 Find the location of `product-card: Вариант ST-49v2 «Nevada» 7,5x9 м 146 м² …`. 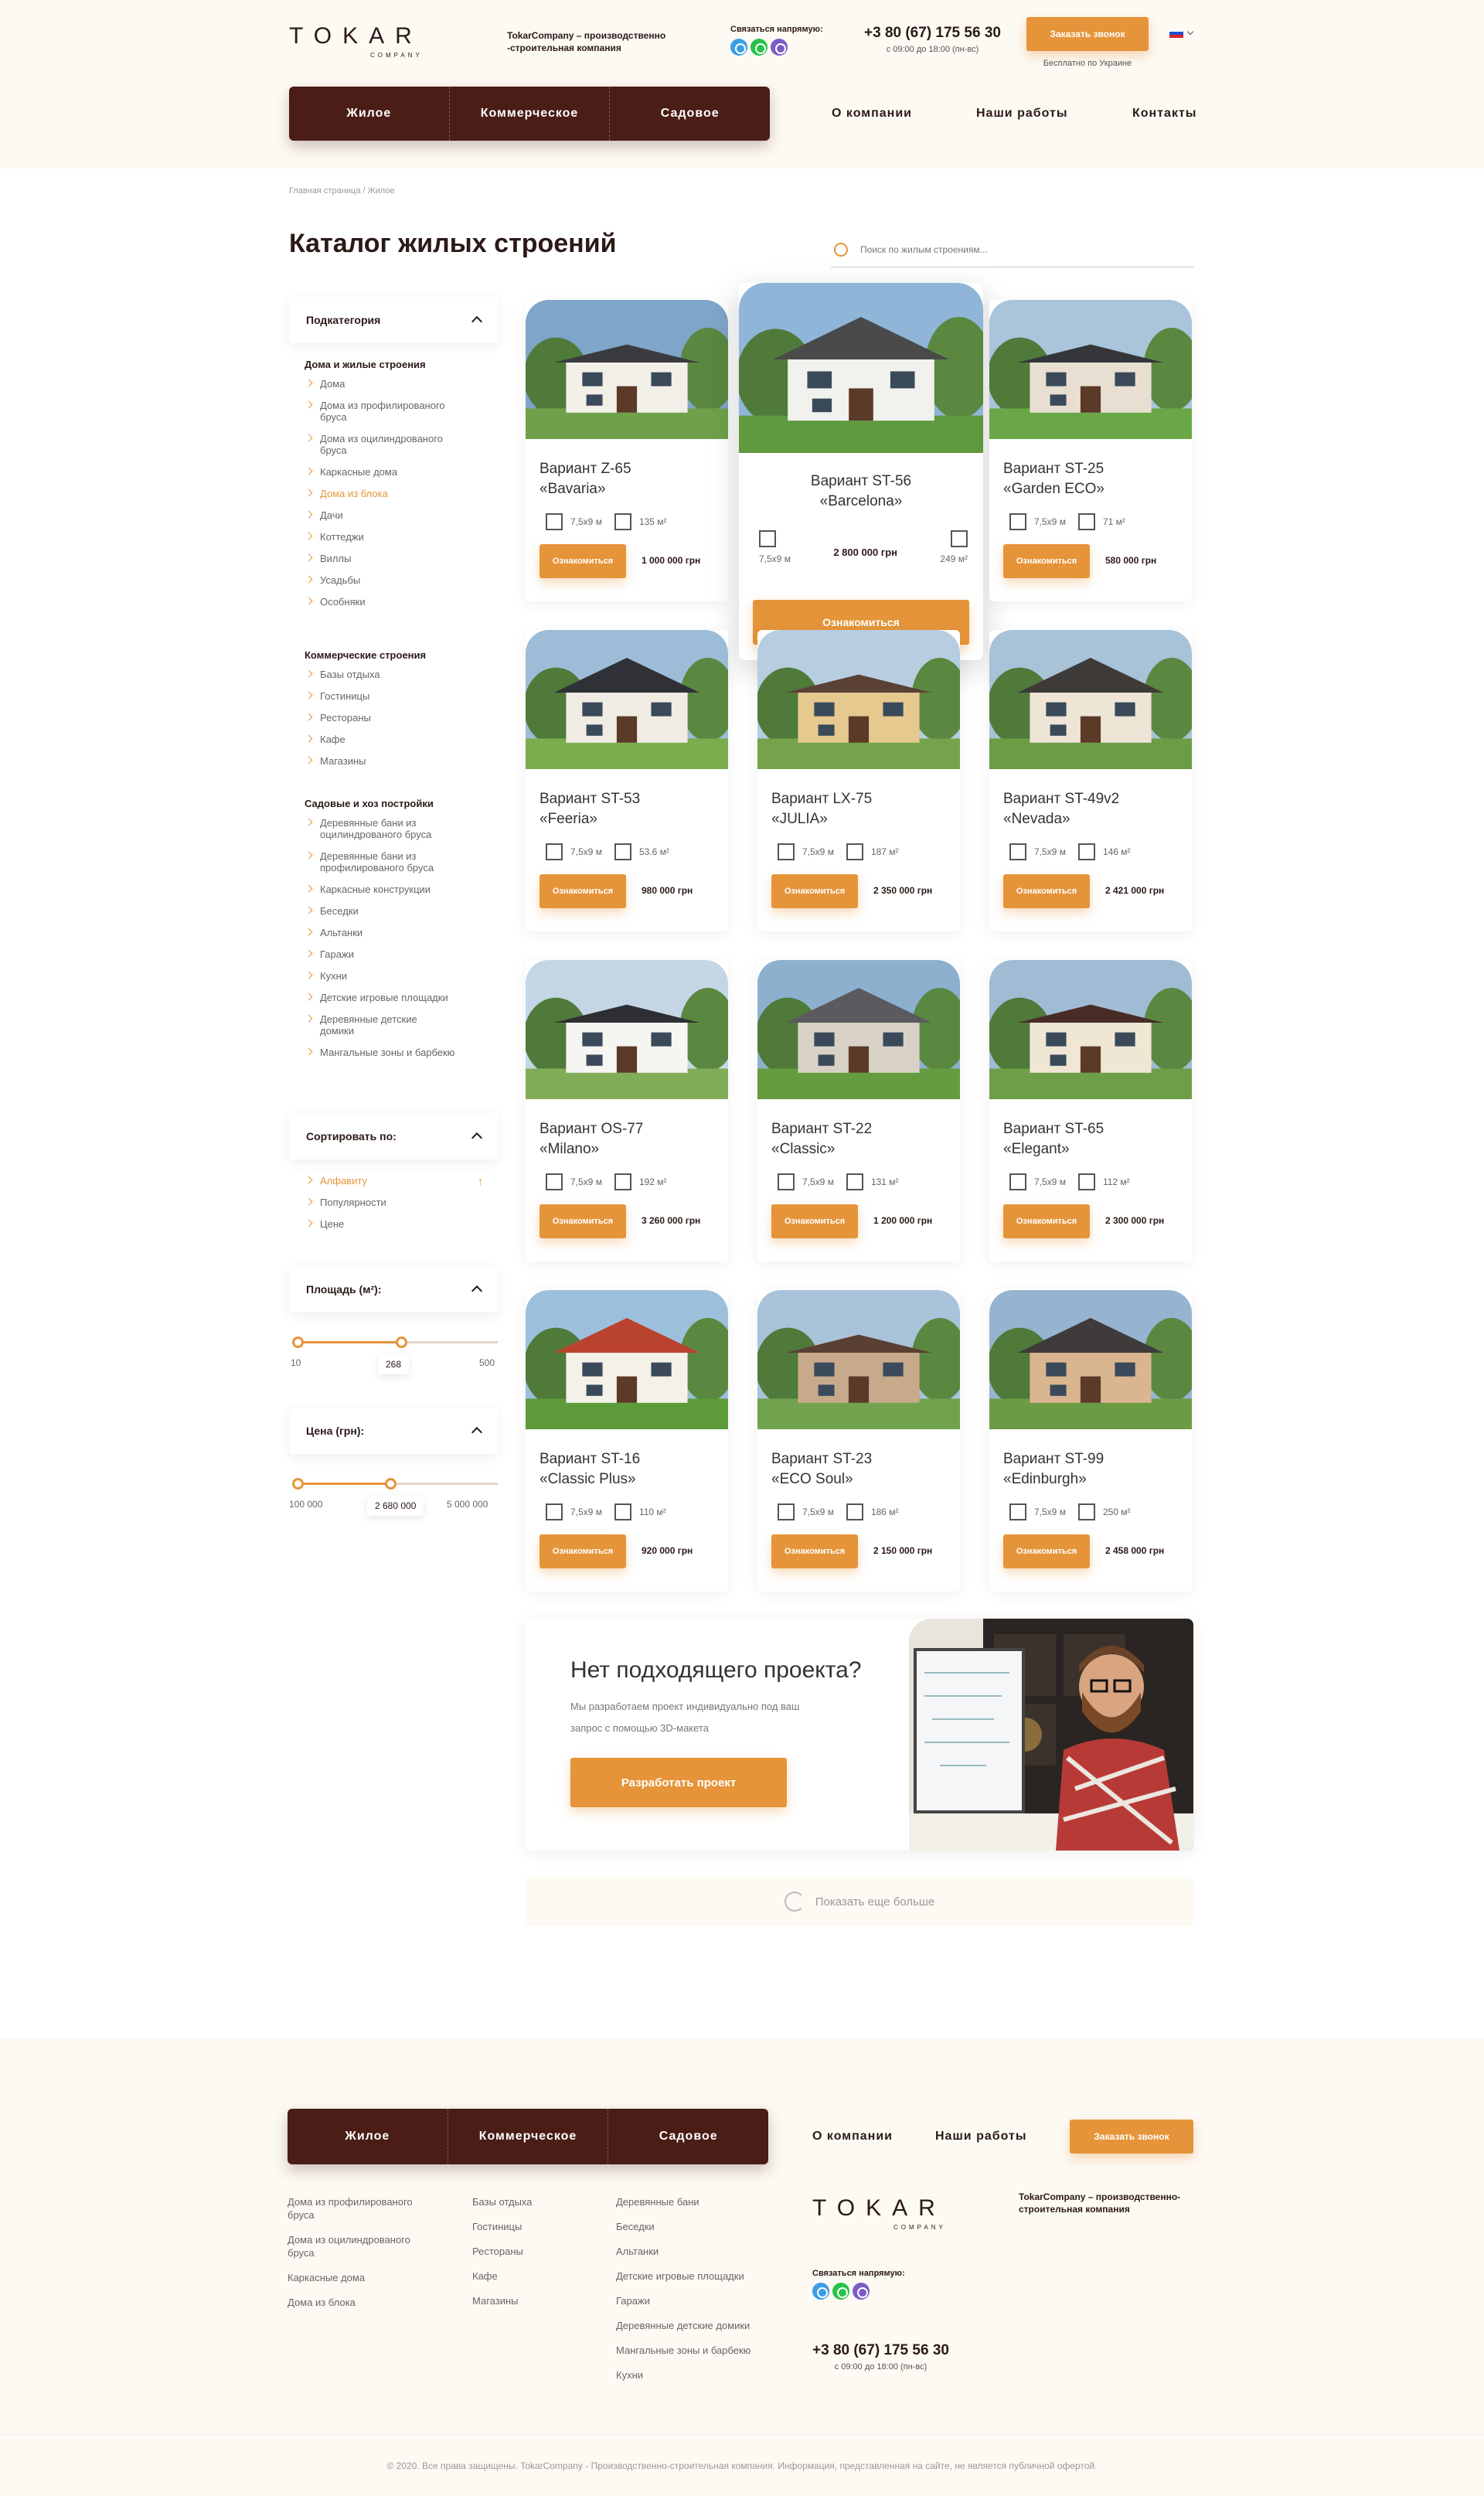

product-card: Вариант ST-49v2 «Nevada» 7,5x9 м 146 м² … is located at coordinates (1090, 780).